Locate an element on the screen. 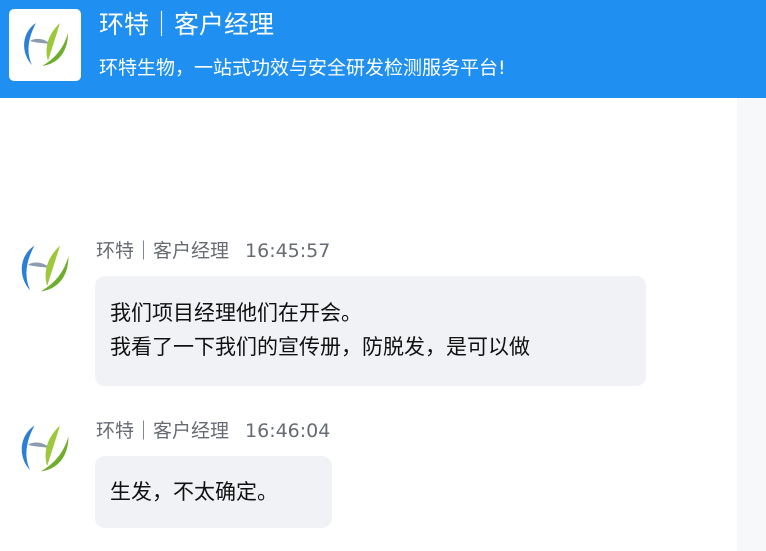 The image size is (766, 551). company-logo is located at coordinates (45, 45).